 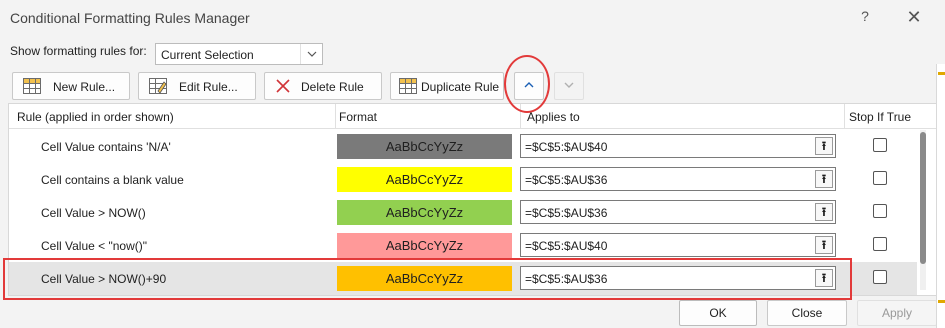 What do you see at coordinates (32, 86) in the screenshot?
I see `new-rule-icon` at bounding box center [32, 86].